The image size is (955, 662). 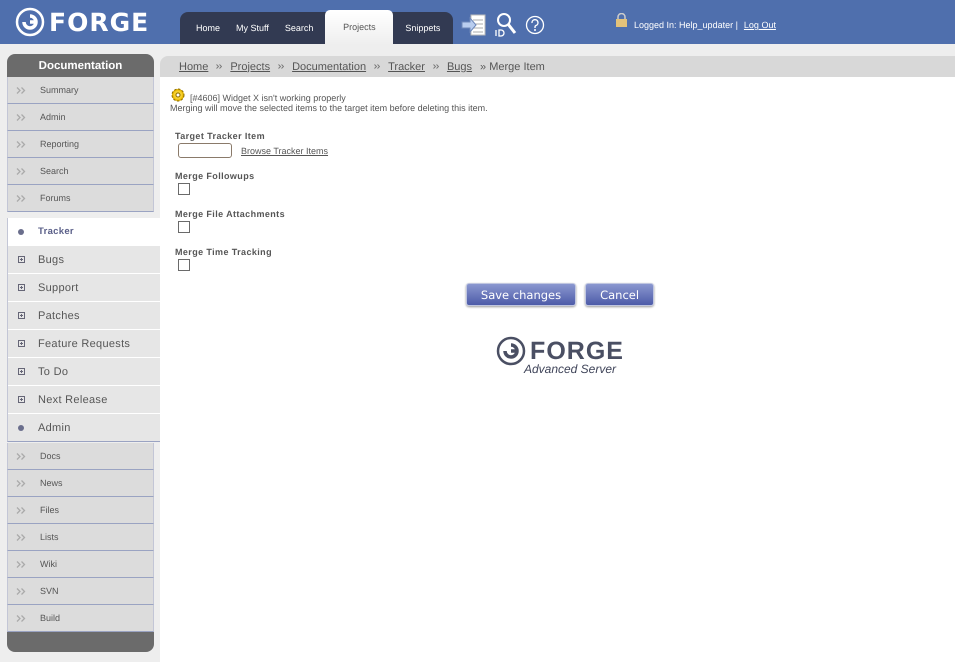 What do you see at coordinates (80, 564) in the screenshot?
I see `sidebar-item: Wiki` at bounding box center [80, 564].